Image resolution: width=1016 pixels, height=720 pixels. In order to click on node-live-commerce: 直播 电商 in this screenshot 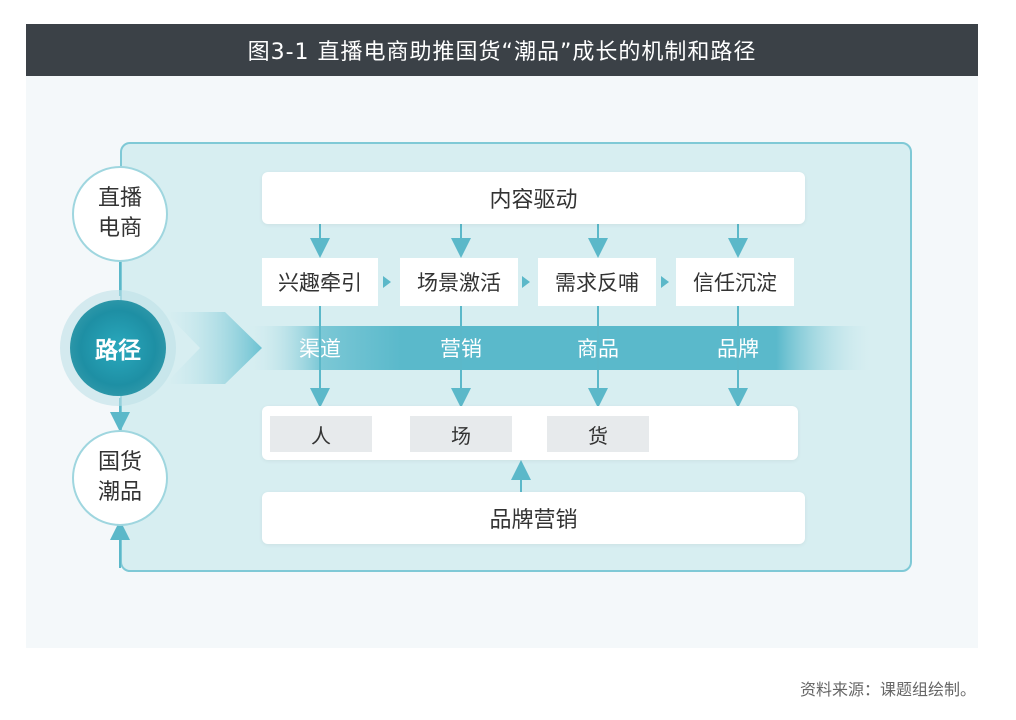, I will do `click(120, 214)`.